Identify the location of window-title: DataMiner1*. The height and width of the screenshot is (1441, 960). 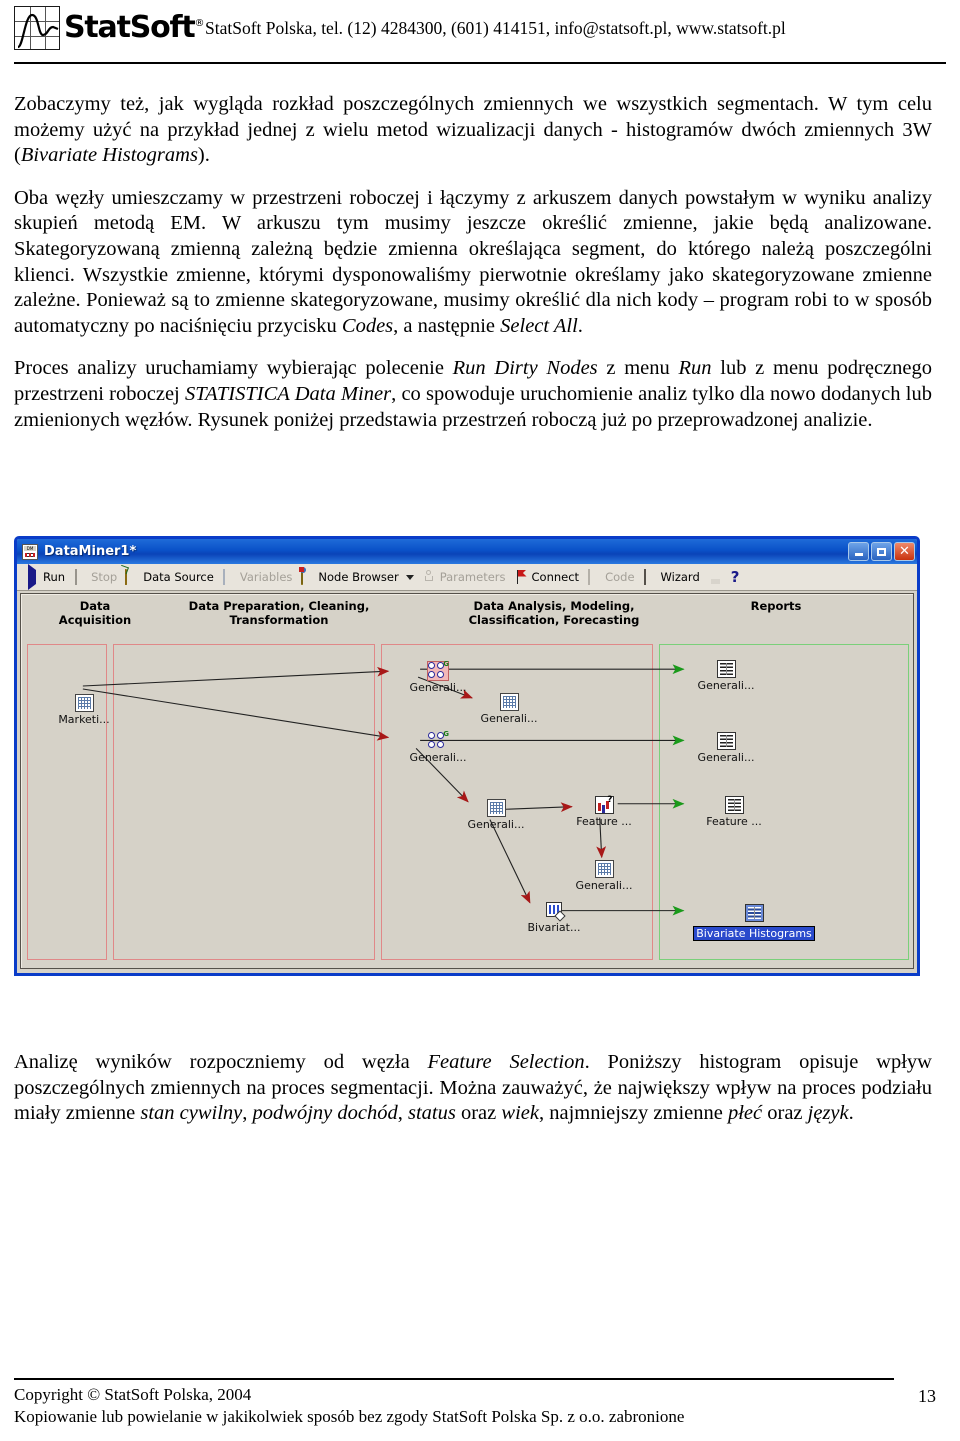
(90, 551).